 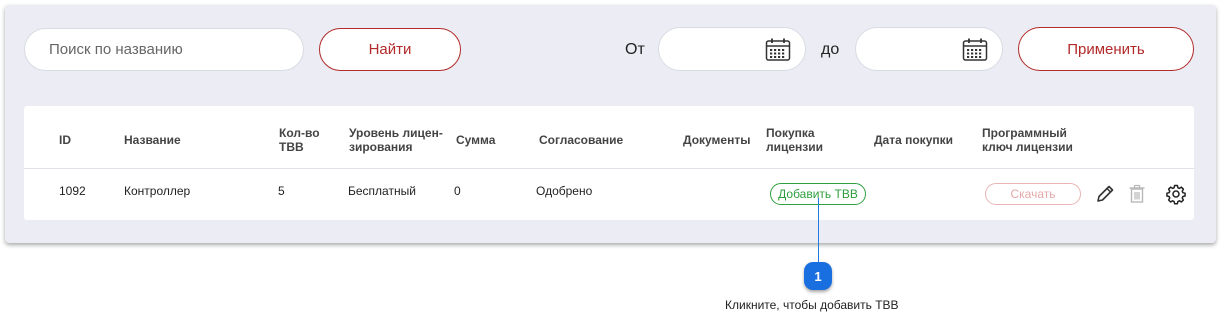 I want to click on header-id: ID, so click(x=65, y=140).